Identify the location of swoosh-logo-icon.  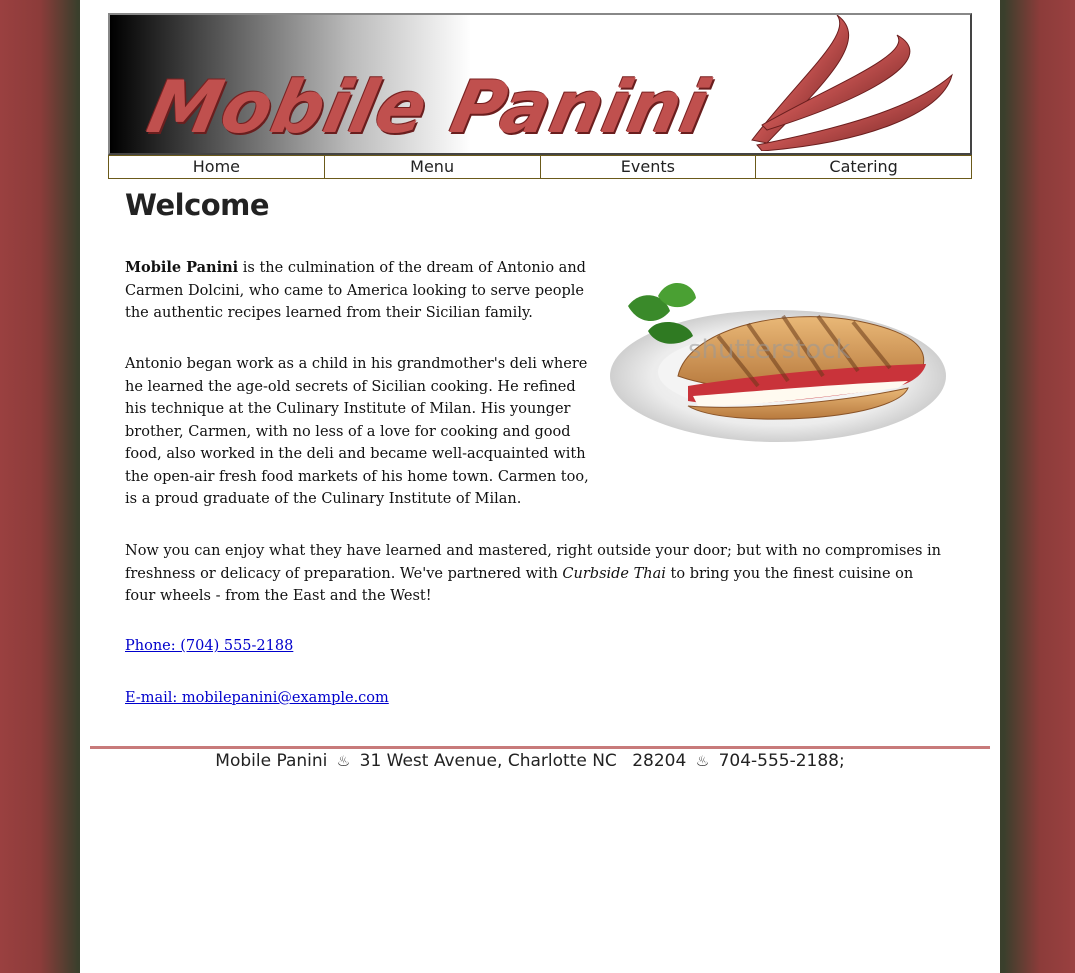
(852, 83).